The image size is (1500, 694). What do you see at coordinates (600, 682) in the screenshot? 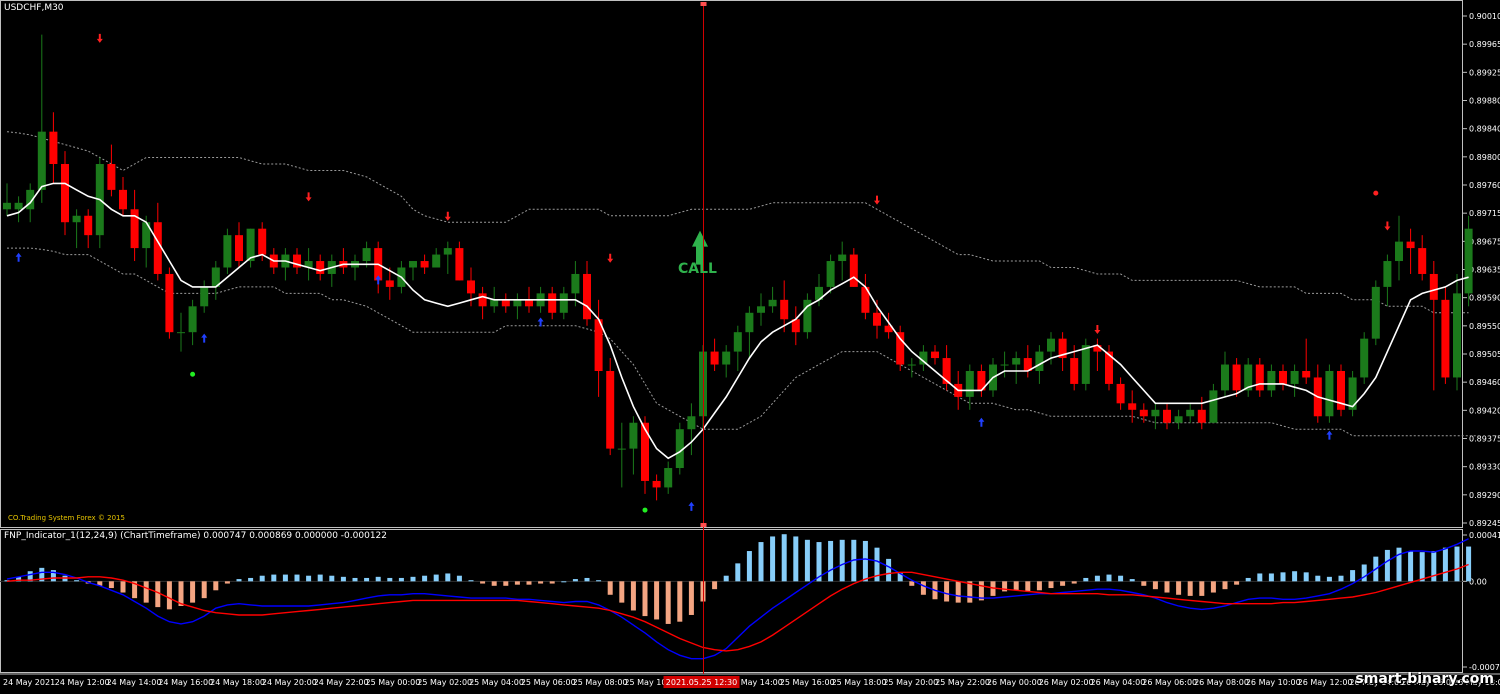
I see `time-tick-label: 25 May 08:00` at bounding box center [600, 682].